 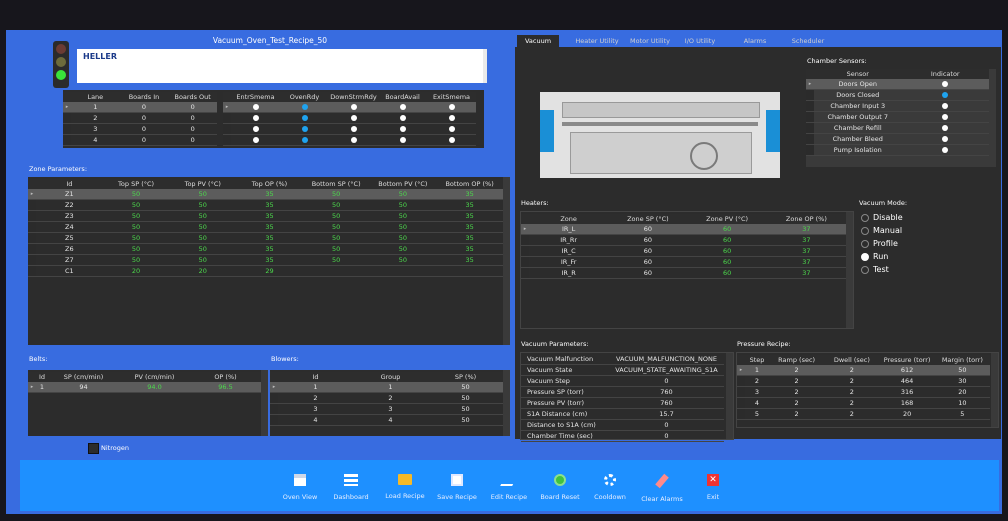 I want to click on vacuum-params-scrollbar, so click(x=729, y=396).